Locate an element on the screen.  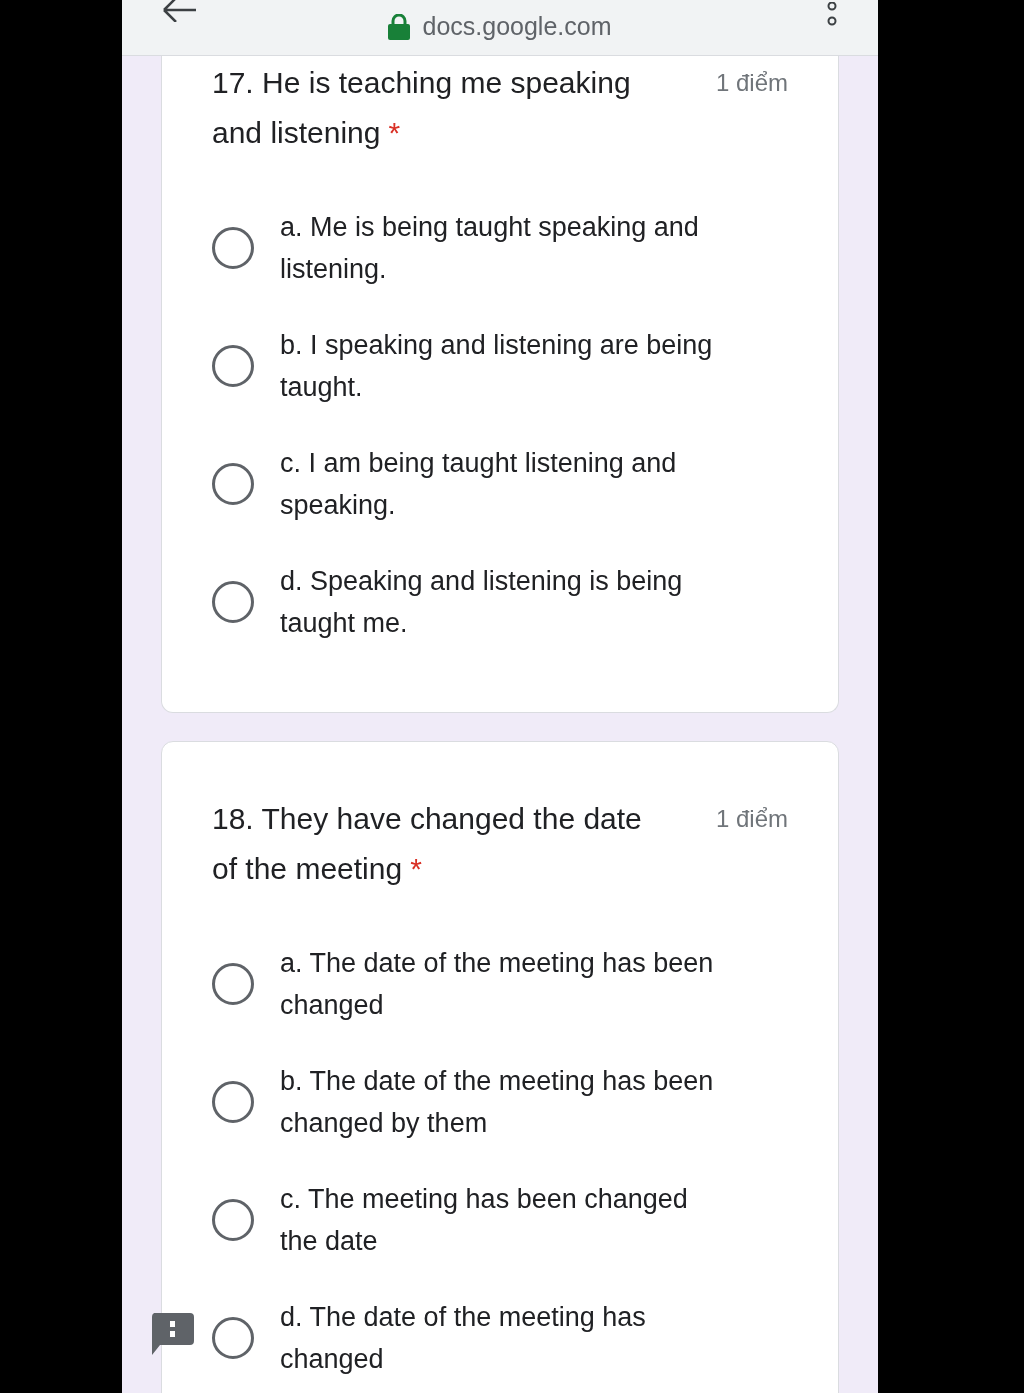
option-label: c. I am being taught listening and speaking. is located at coordinates (502, 484).